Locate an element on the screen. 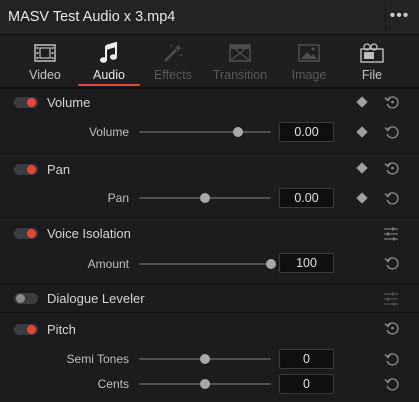  dialogue-leveler-enable-toggle is located at coordinates (26, 298).